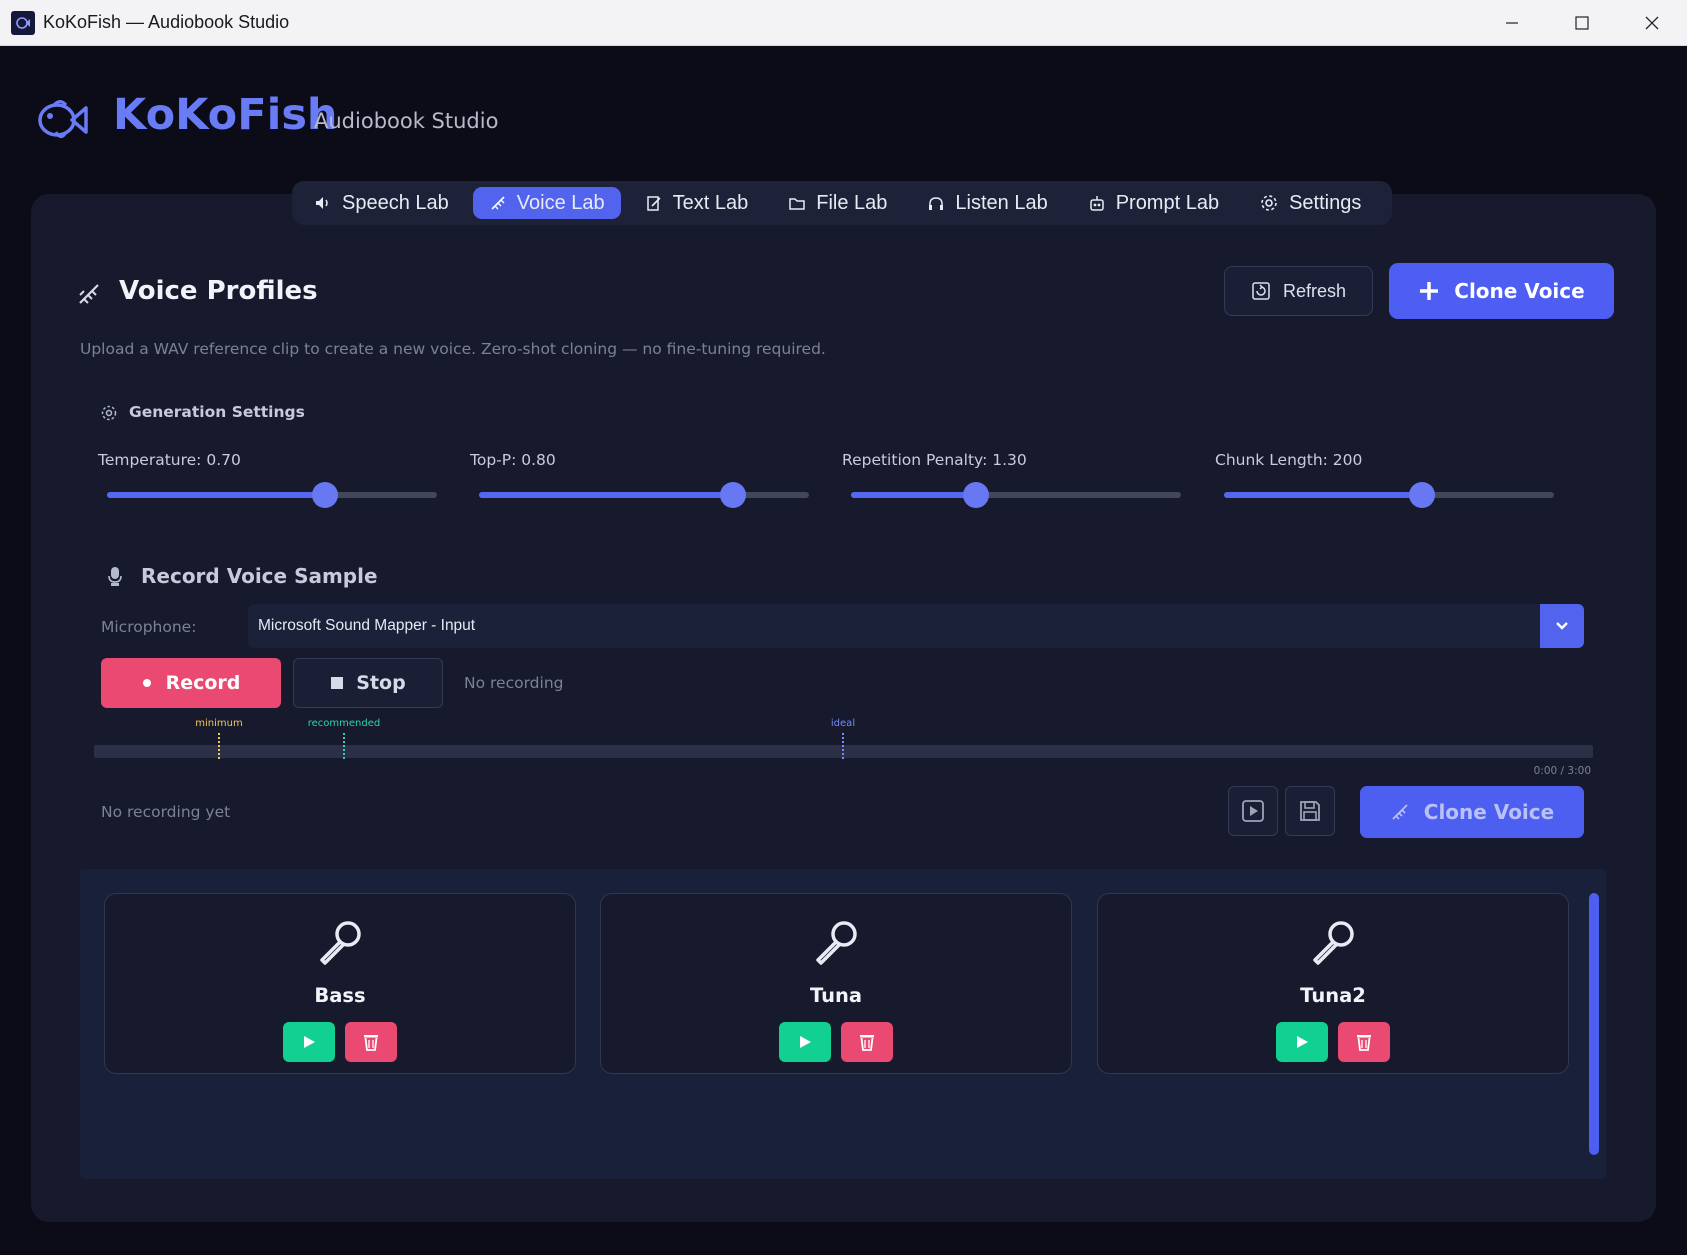  I want to click on tab-settings: Settings, so click(1310, 203).